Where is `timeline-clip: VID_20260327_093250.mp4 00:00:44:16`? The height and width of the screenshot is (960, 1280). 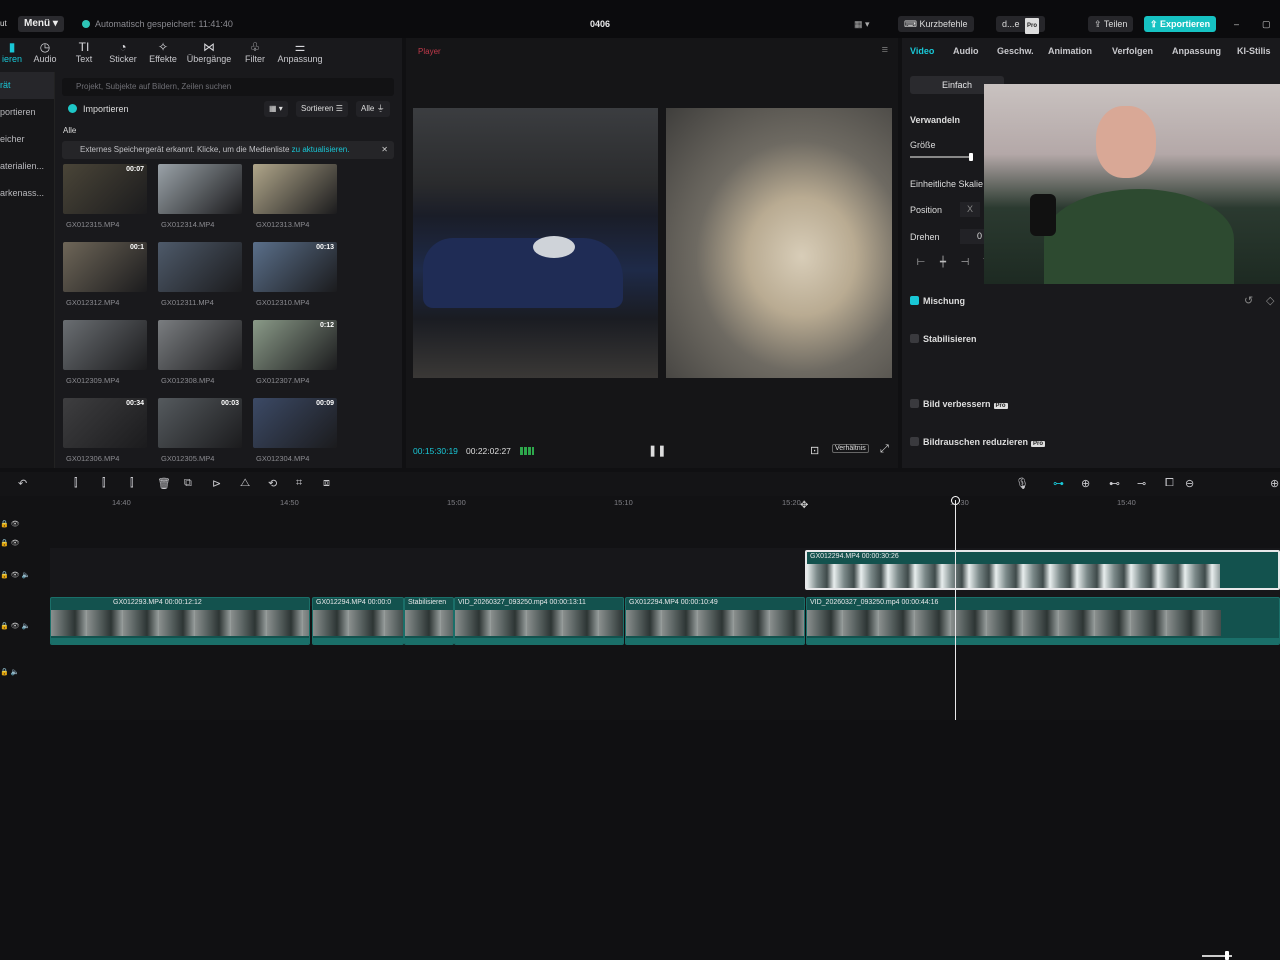
timeline-clip: VID_20260327_093250.mp4 00:00:44:16 is located at coordinates (1043, 621).